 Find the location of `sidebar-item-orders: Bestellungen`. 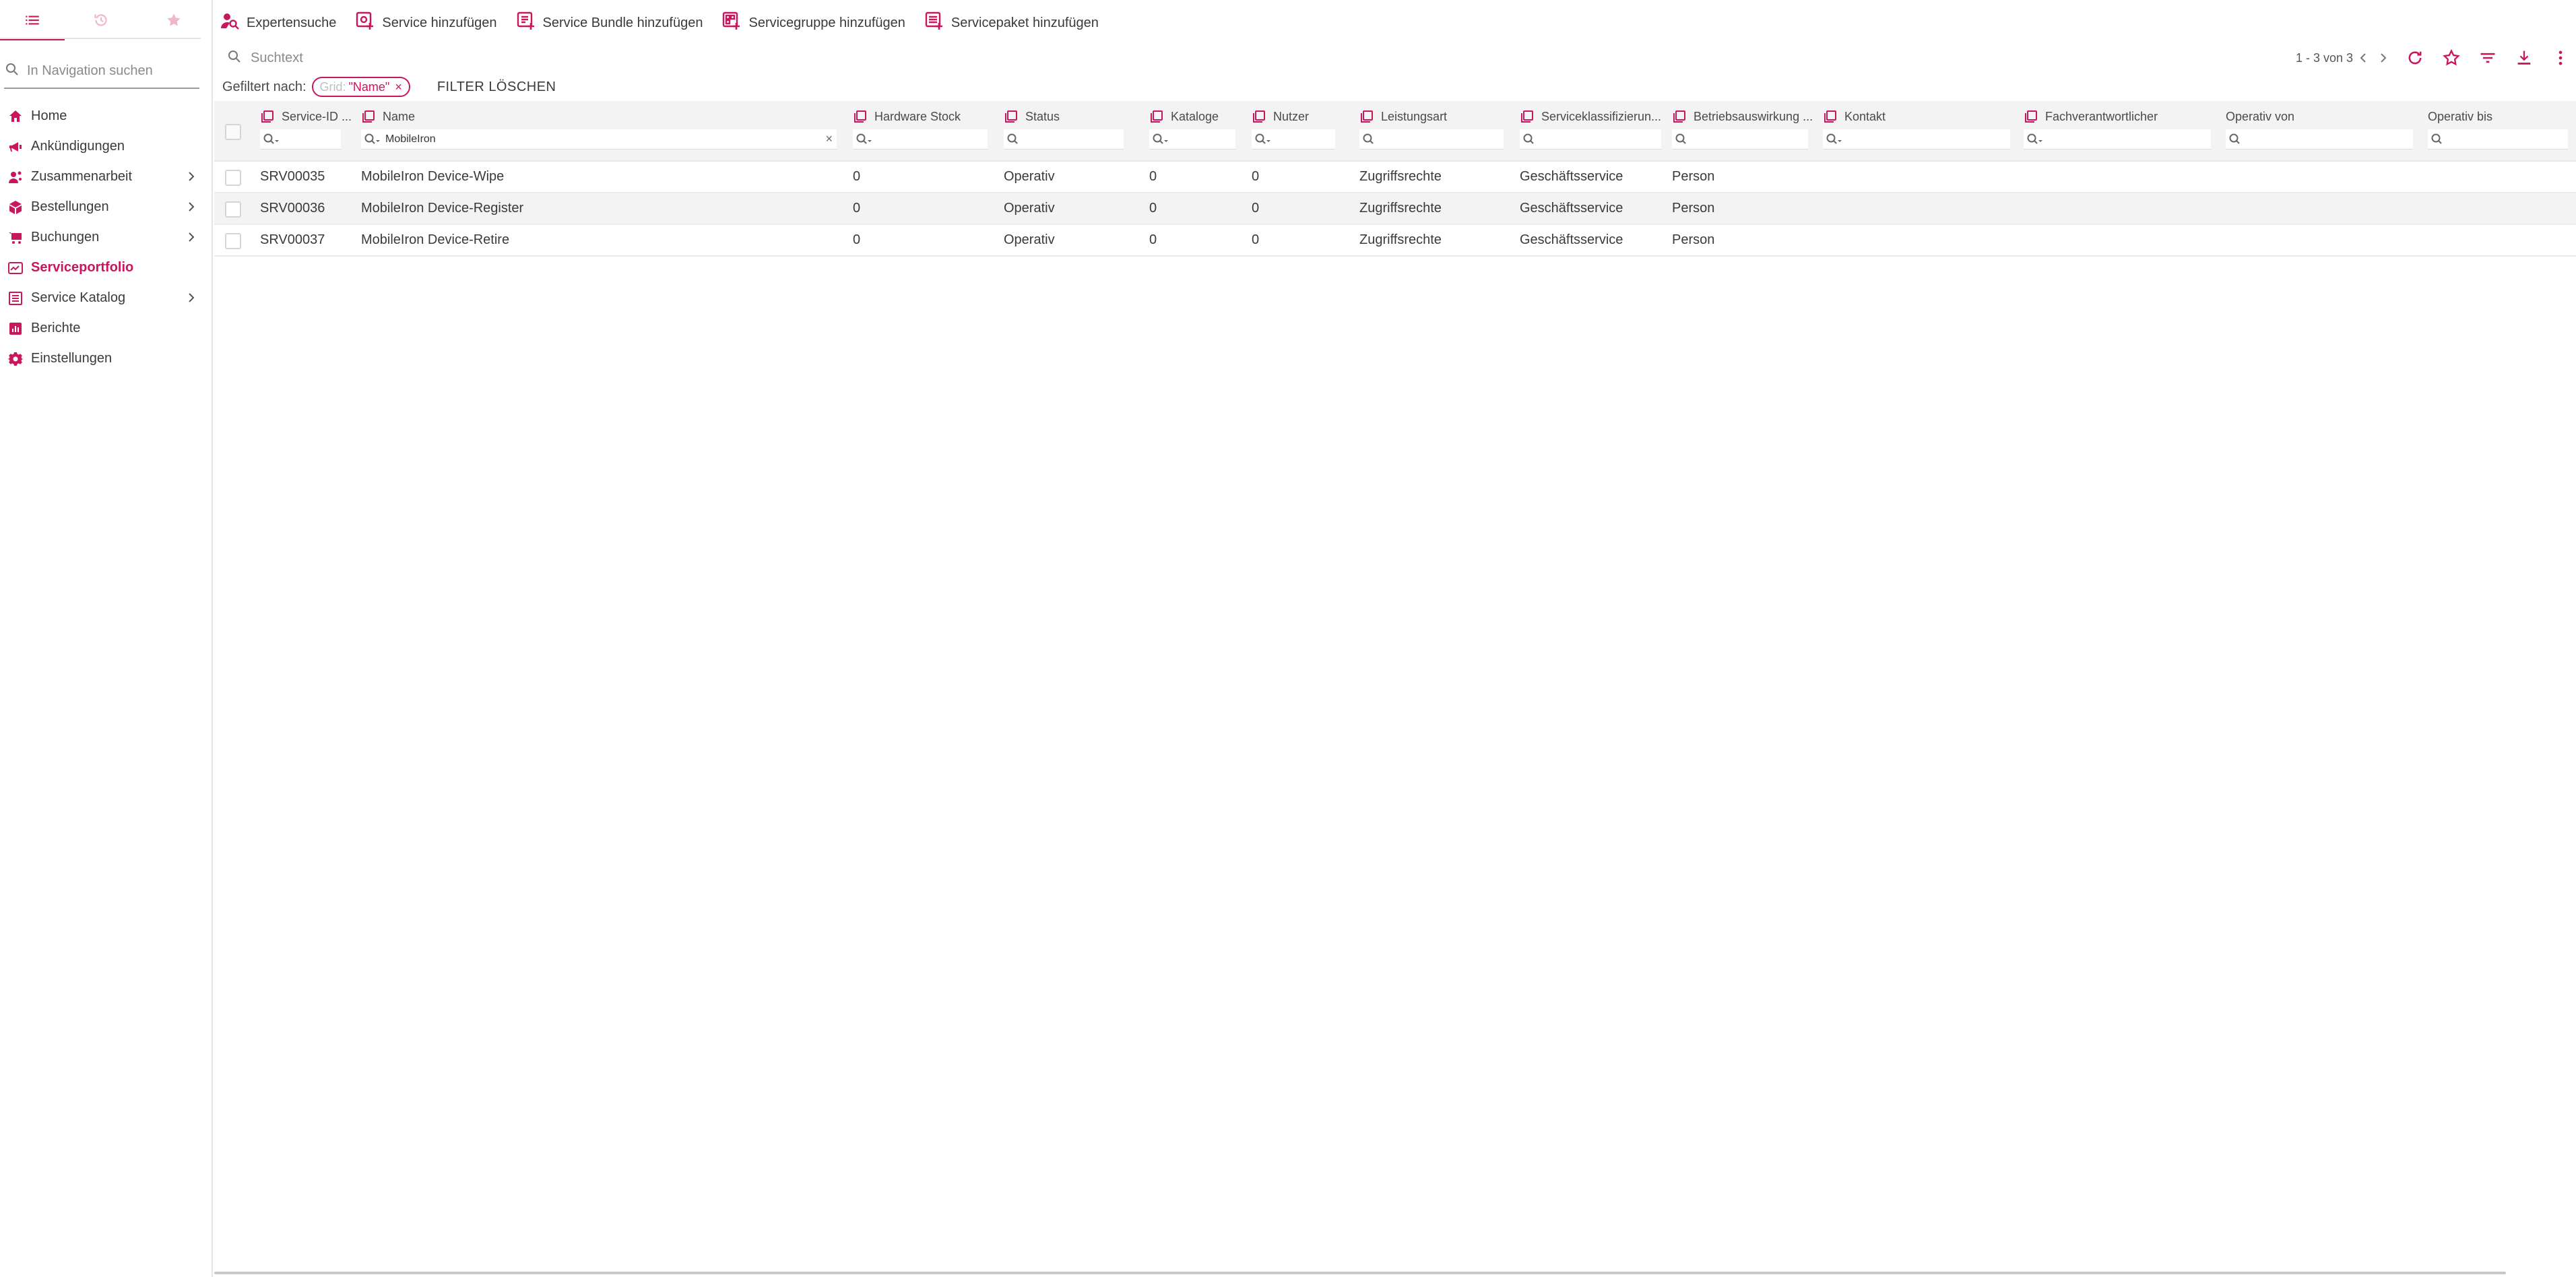

sidebar-item-orders: Bestellungen is located at coordinates (106, 207).